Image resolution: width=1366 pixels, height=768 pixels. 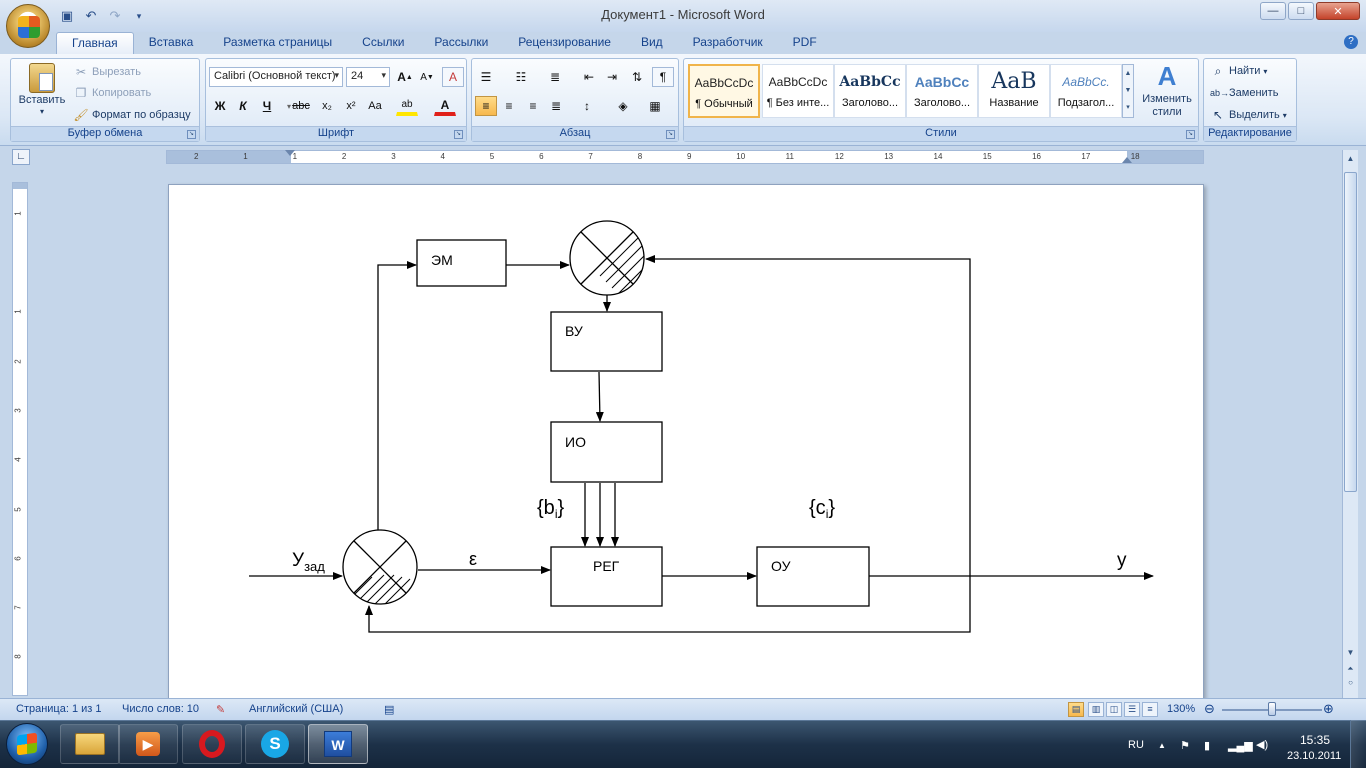 What do you see at coordinates (1132, 709) in the screenshot?
I see `outline-view-icon: ☰` at bounding box center [1132, 709].